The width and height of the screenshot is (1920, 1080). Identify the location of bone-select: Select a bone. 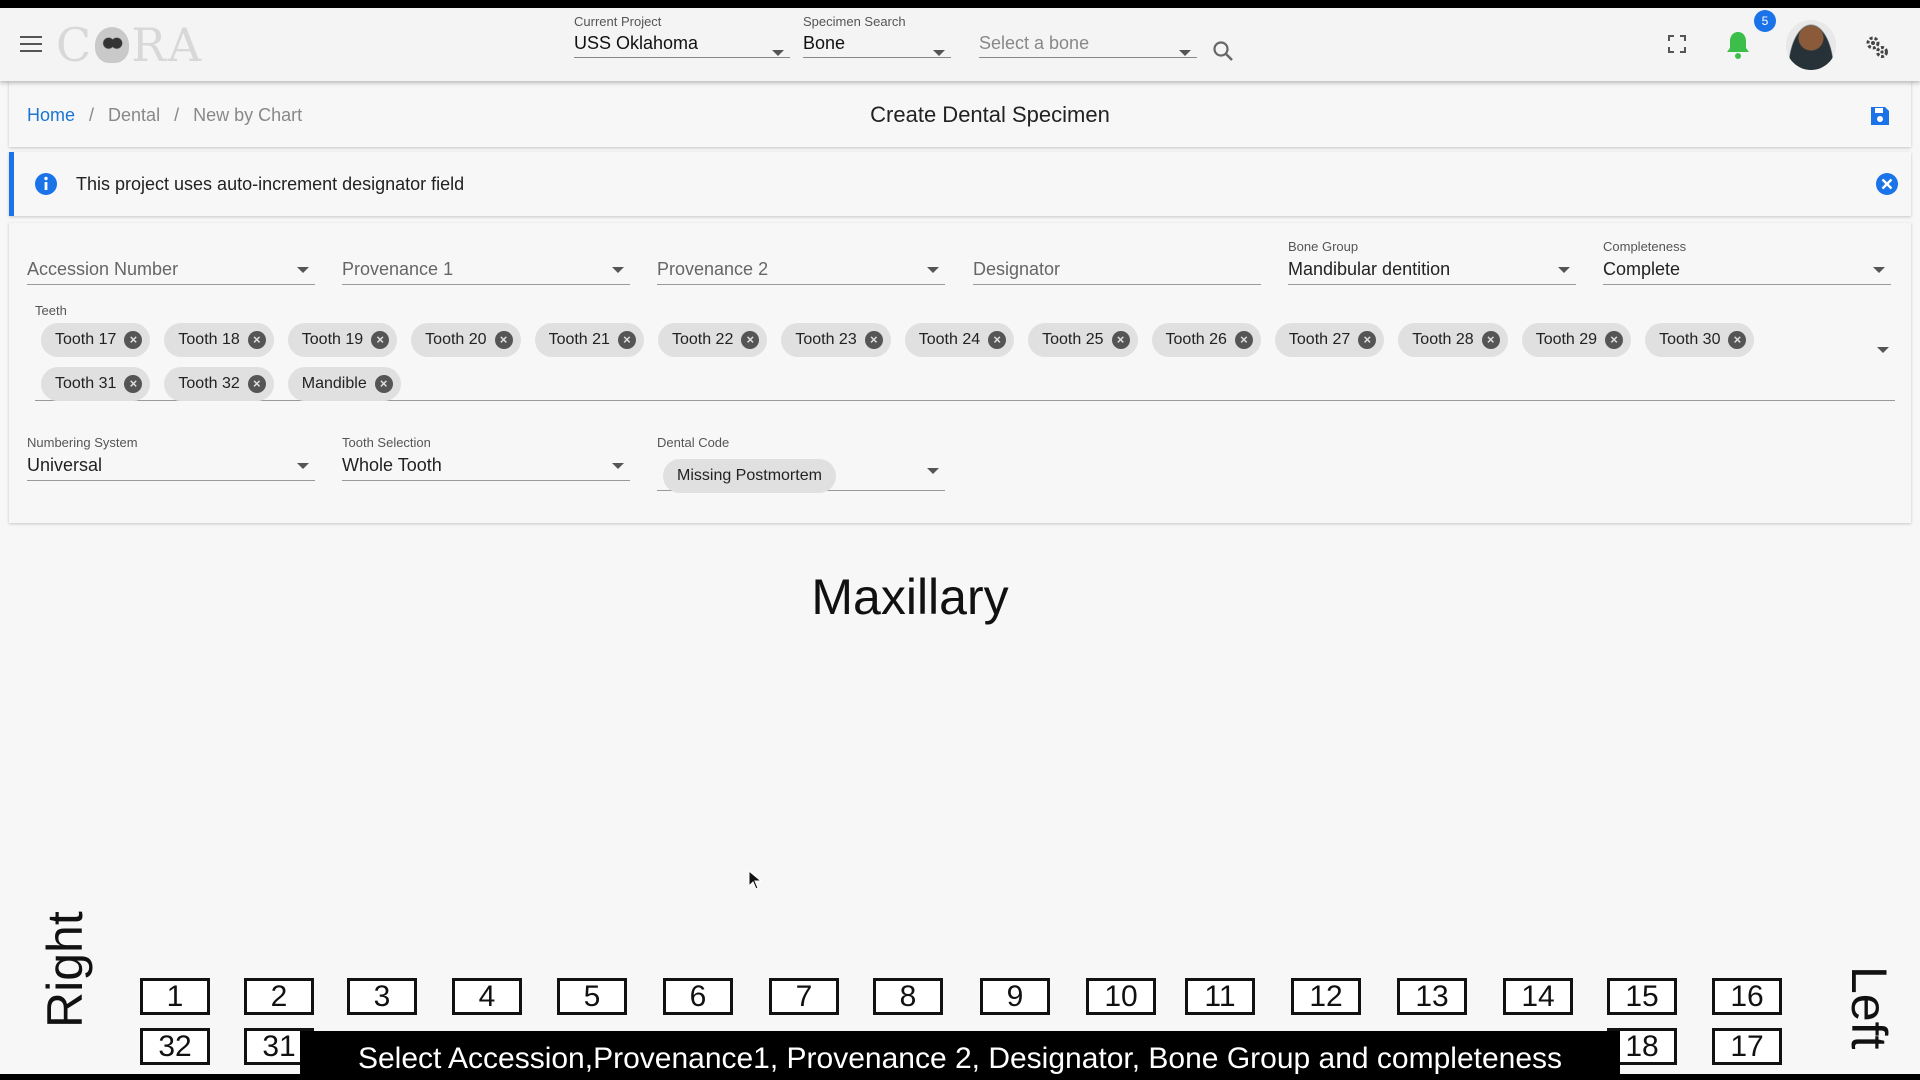
(1088, 36).